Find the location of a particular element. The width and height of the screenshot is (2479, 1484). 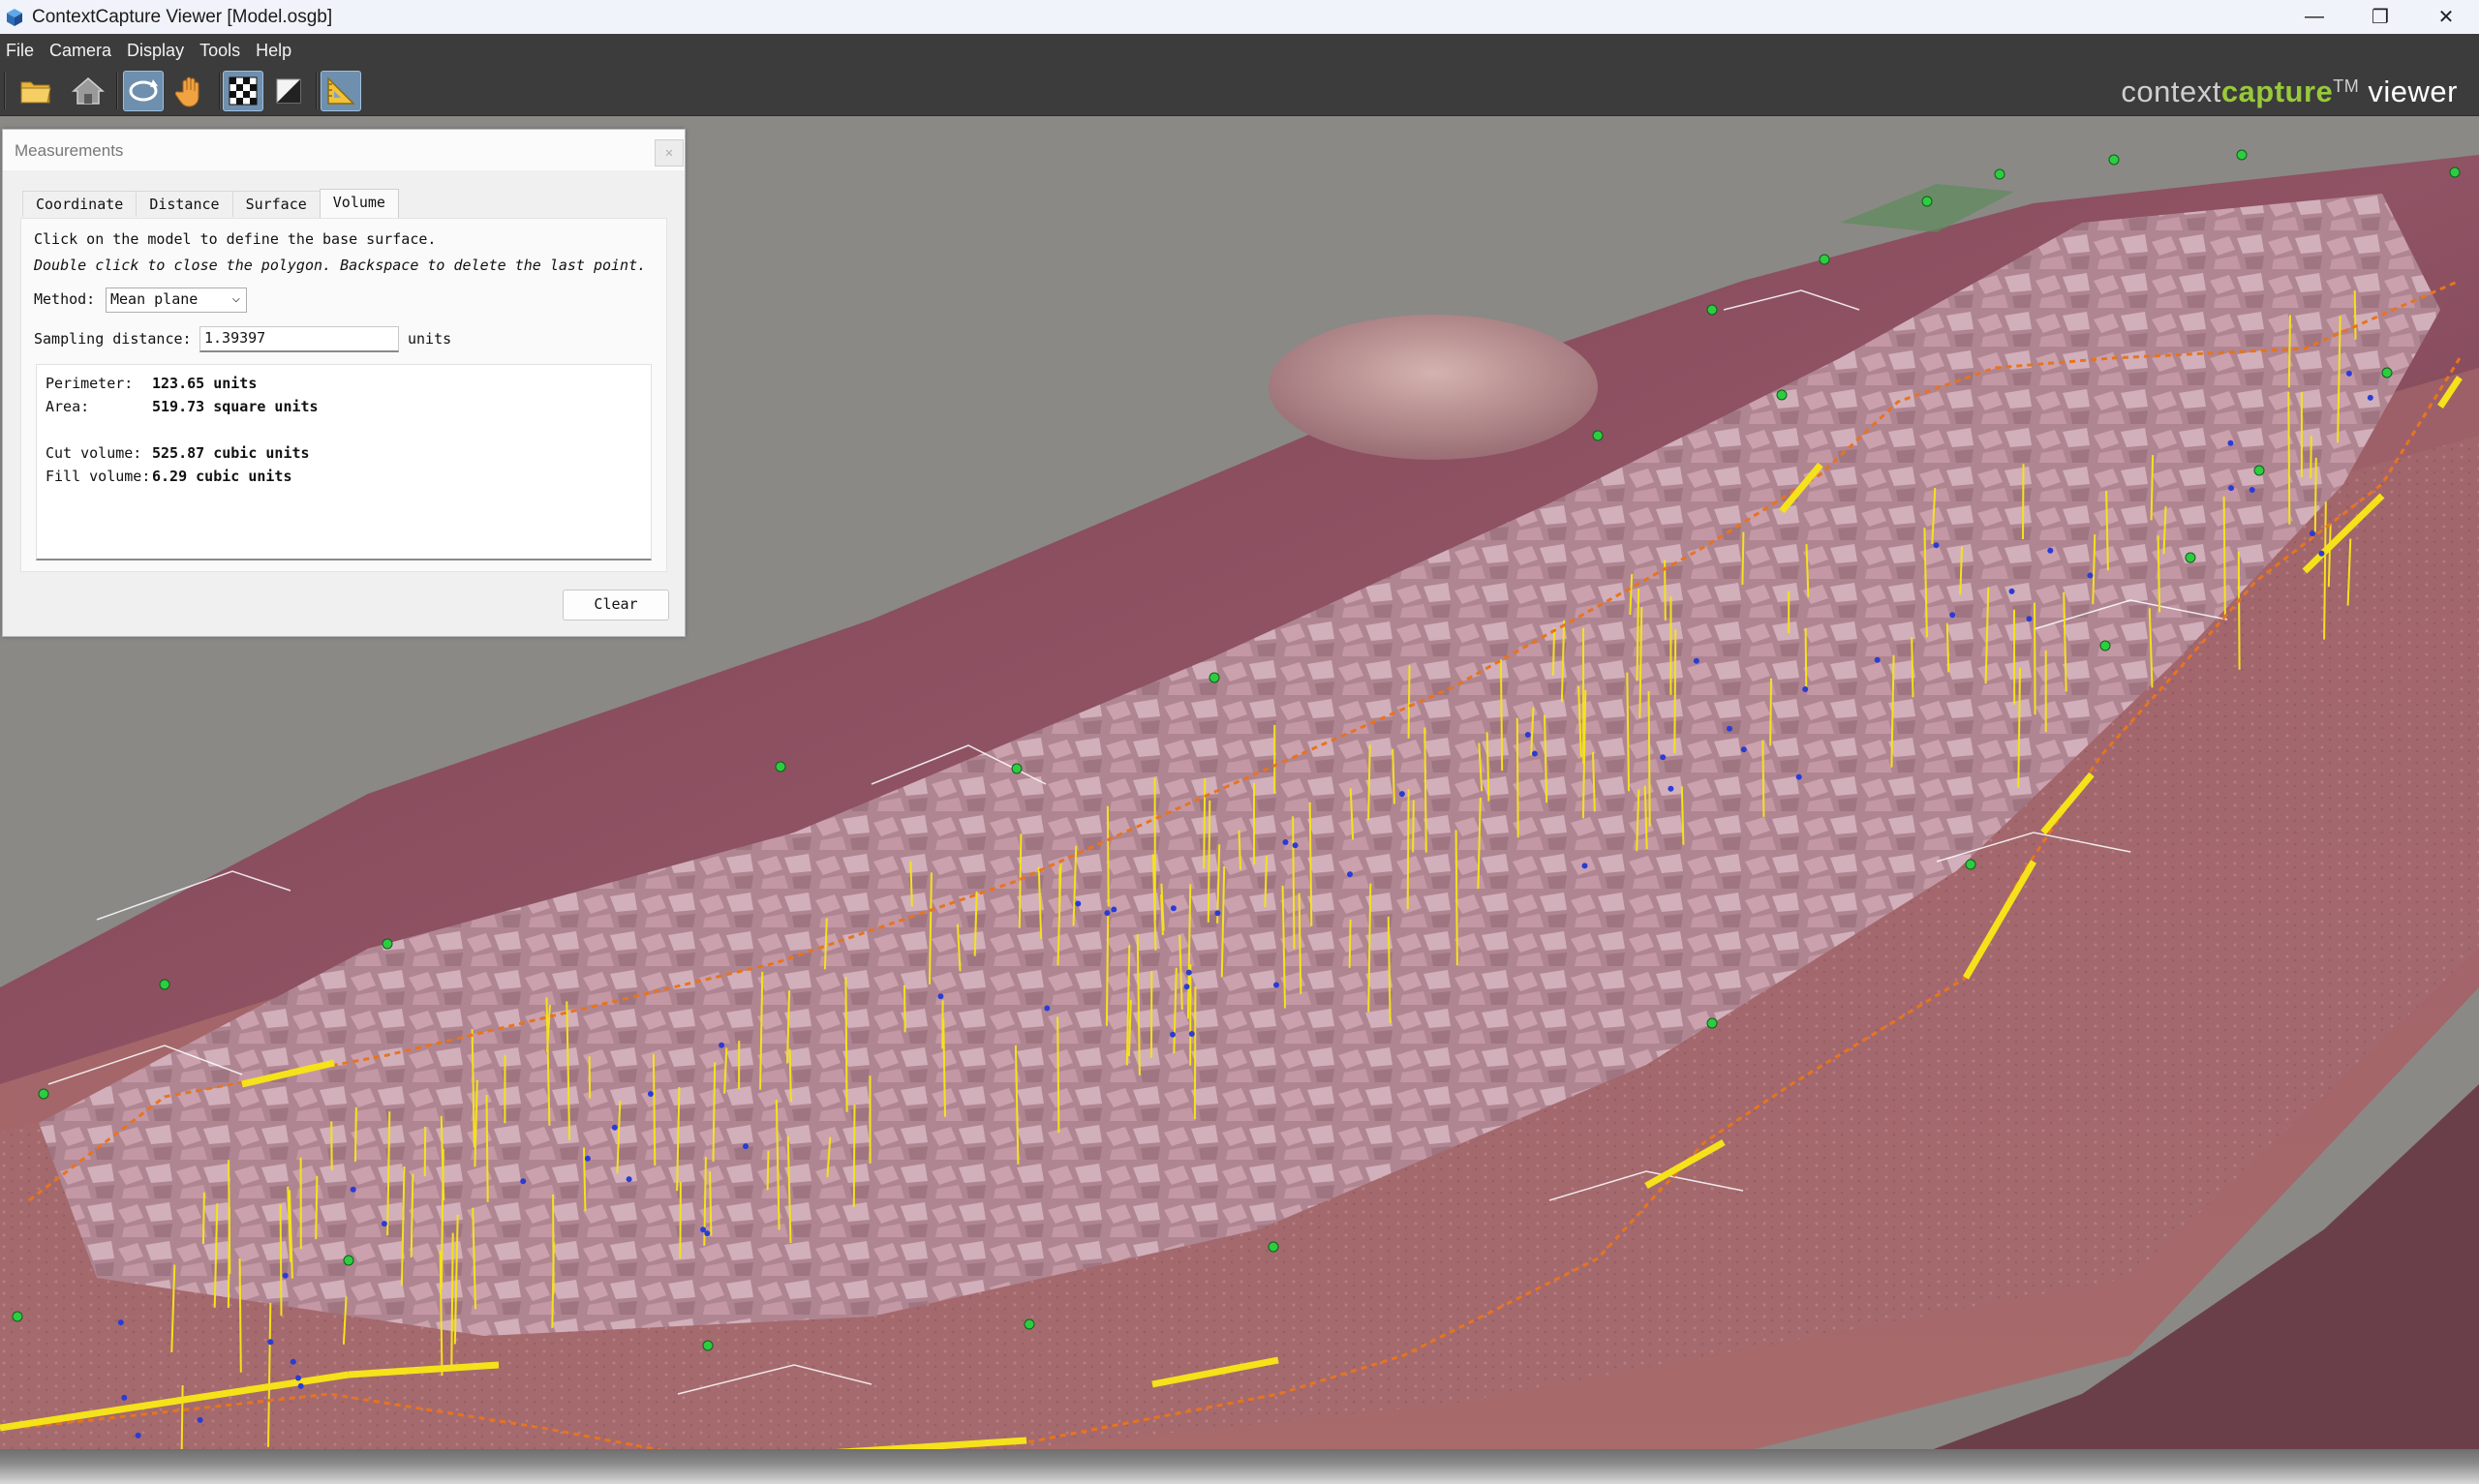

chevron-down-icon: ⌵ is located at coordinates (236, 298).